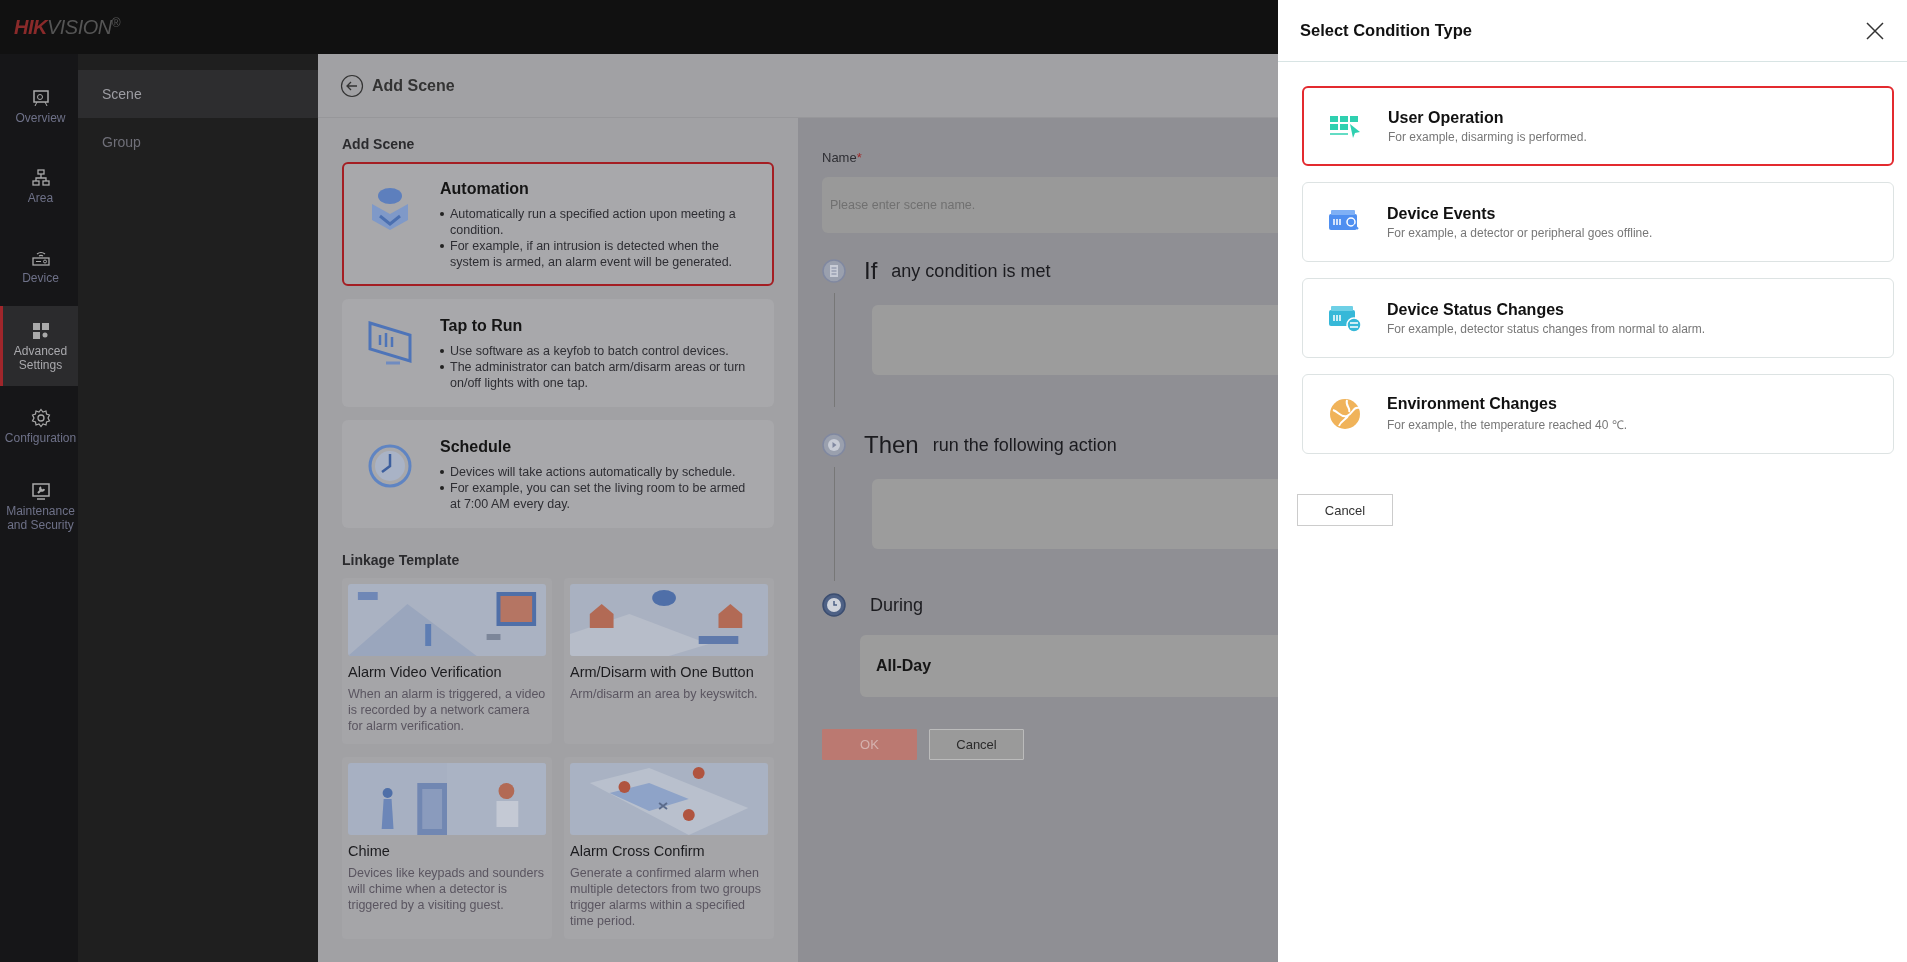  What do you see at coordinates (425, 672) in the screenshot?
I see `card-title: Alarm Video Verification` at bounding box center [425, 672].